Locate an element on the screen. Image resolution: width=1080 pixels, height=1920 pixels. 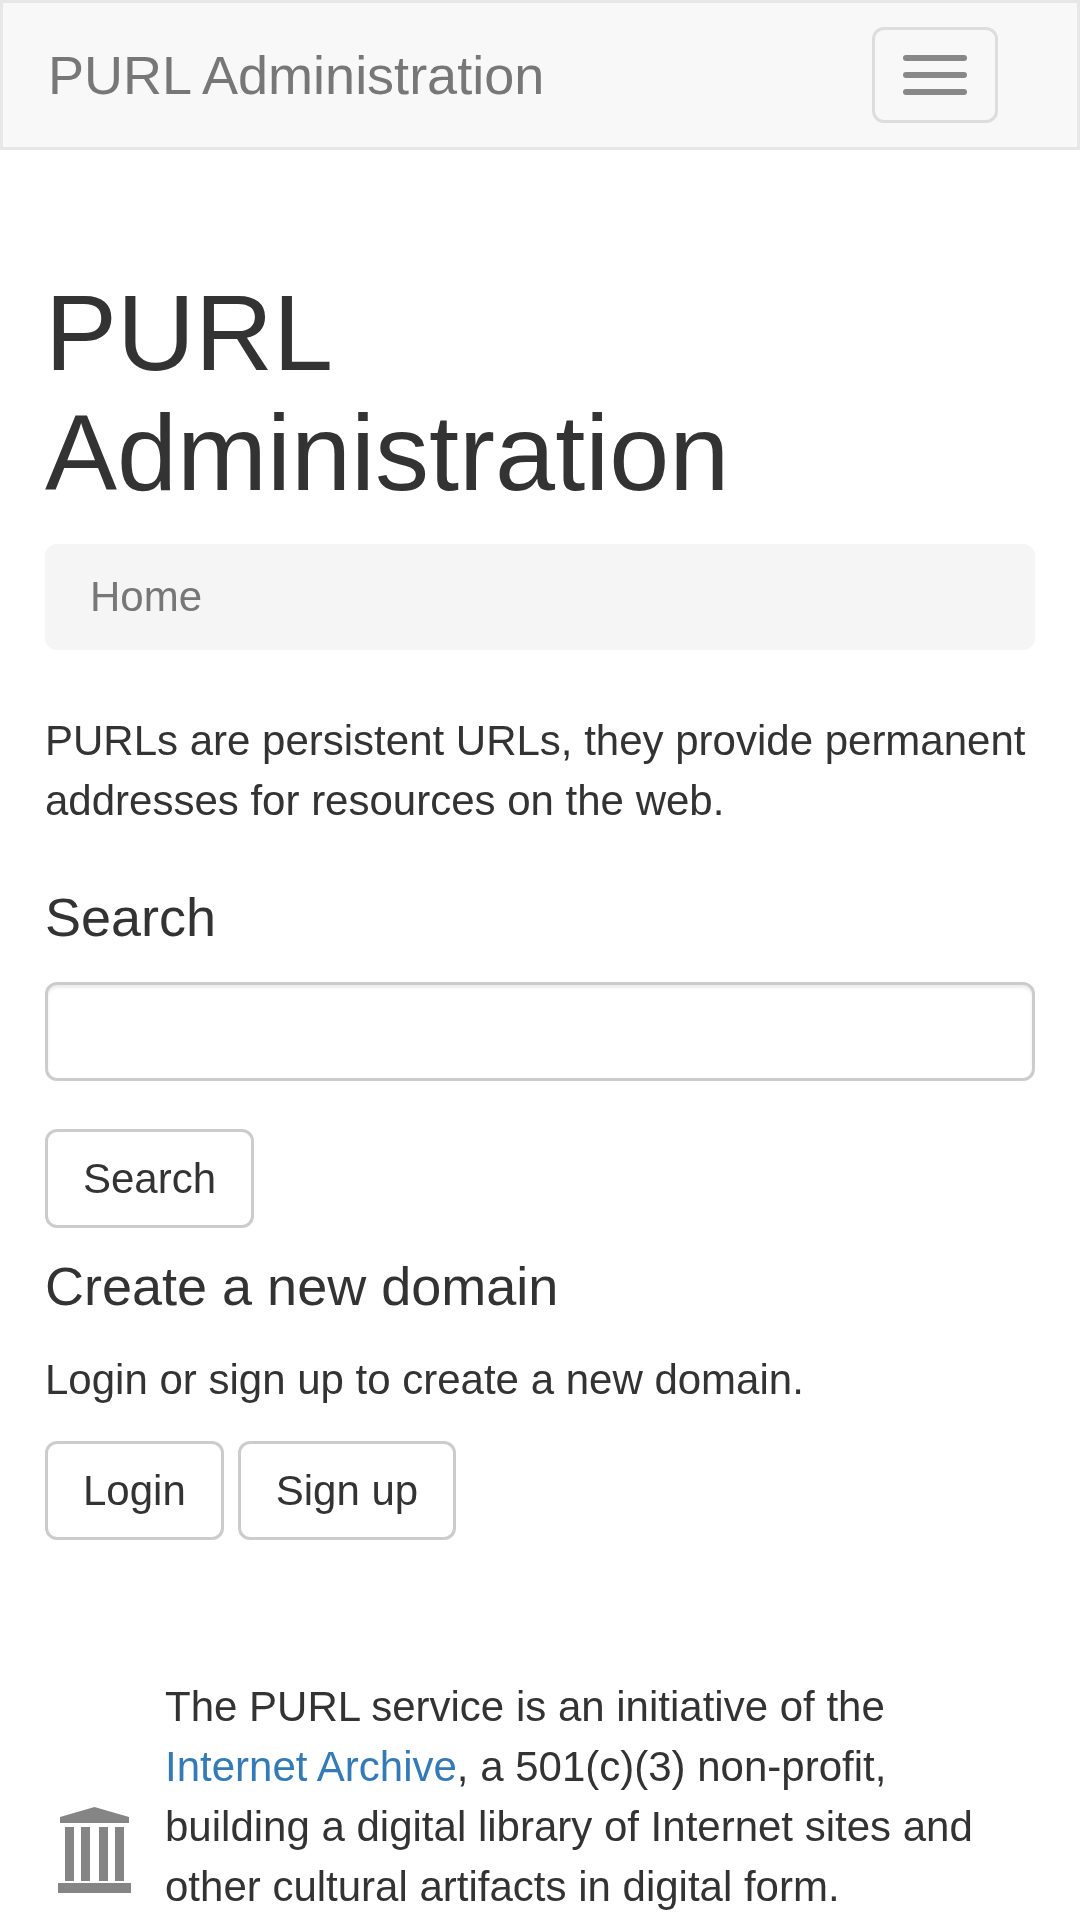
page-title: PURL Administration is located at coordinates (388, 393).